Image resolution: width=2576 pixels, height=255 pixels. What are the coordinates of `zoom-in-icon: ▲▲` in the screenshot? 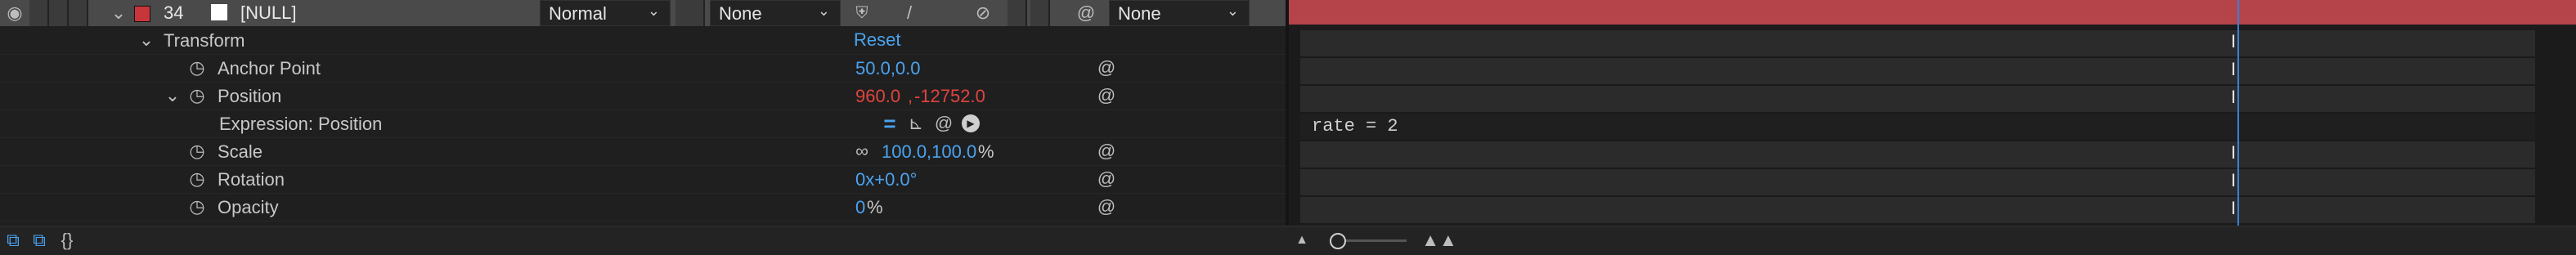 It's located at (1439, 241).